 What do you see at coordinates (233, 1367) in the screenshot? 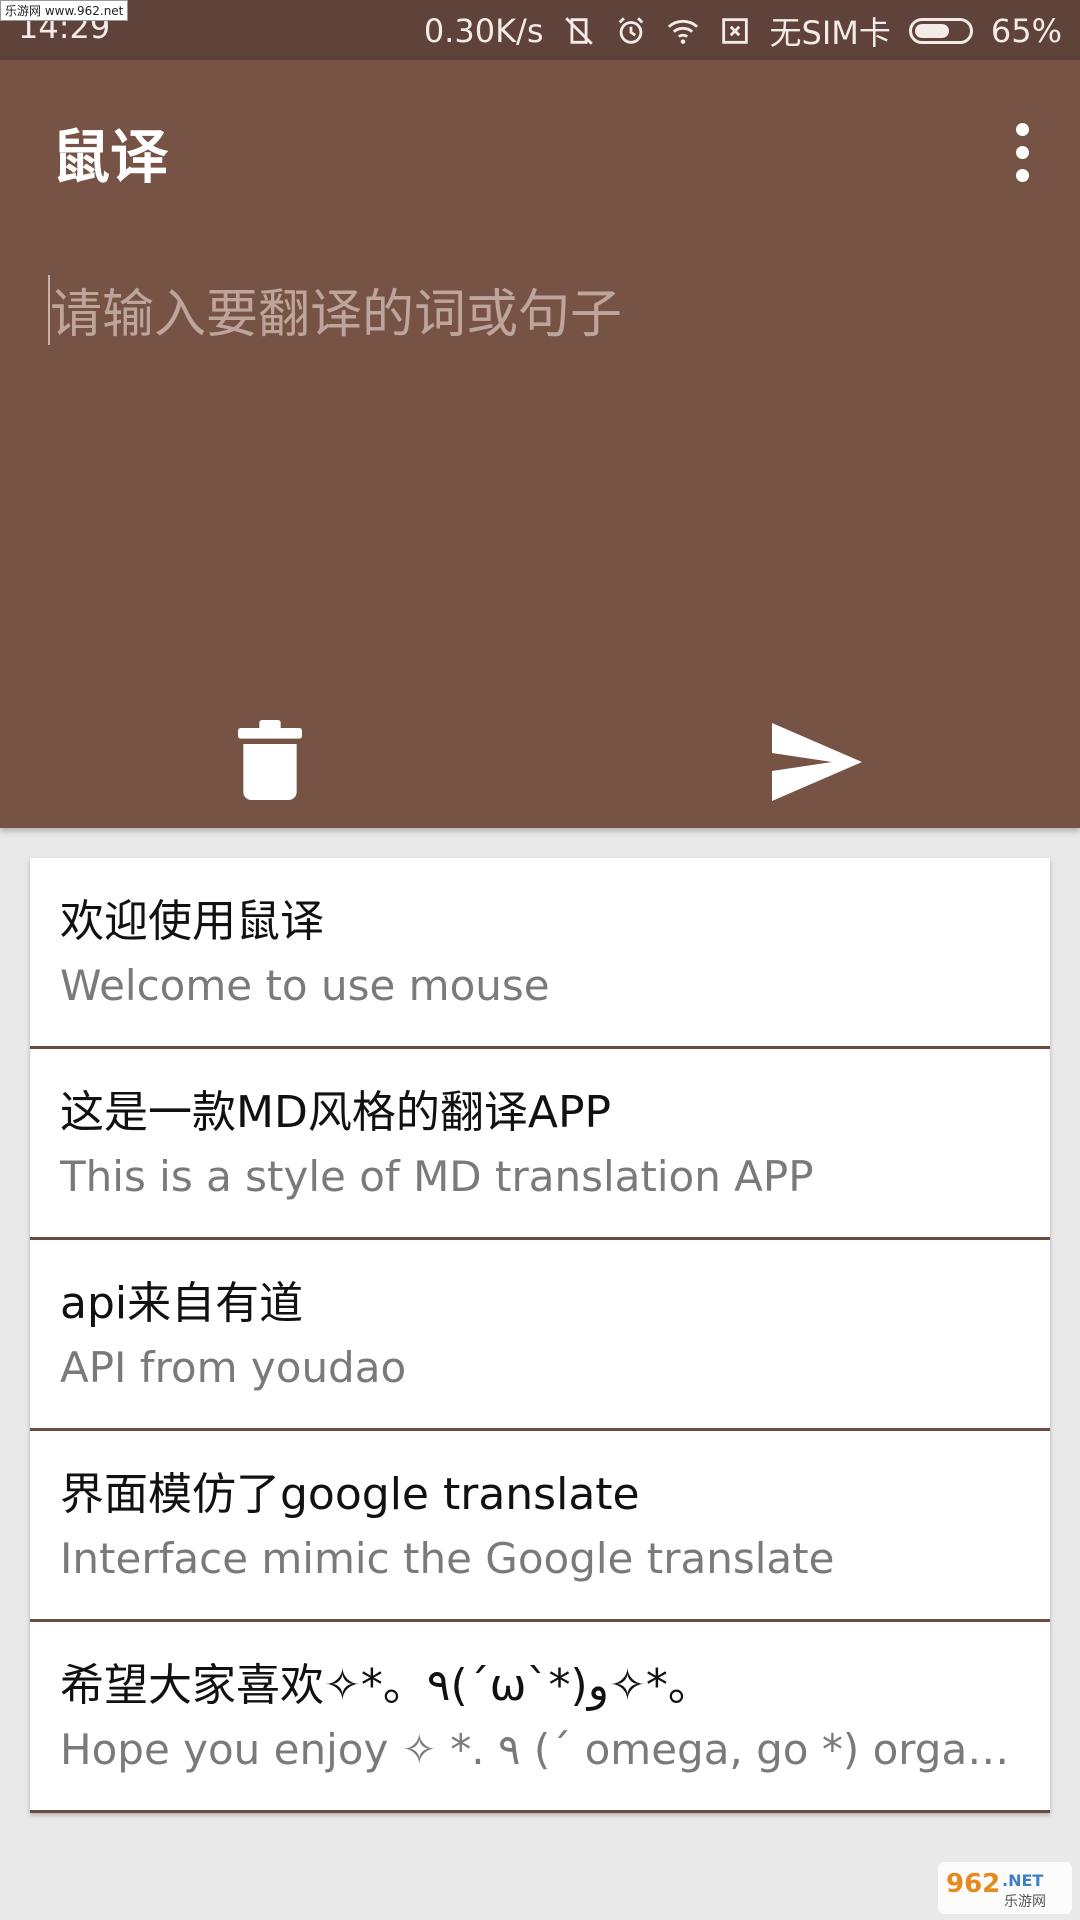
I see `list-item-translation: API from youdao` at bounding box center [233, 1367].